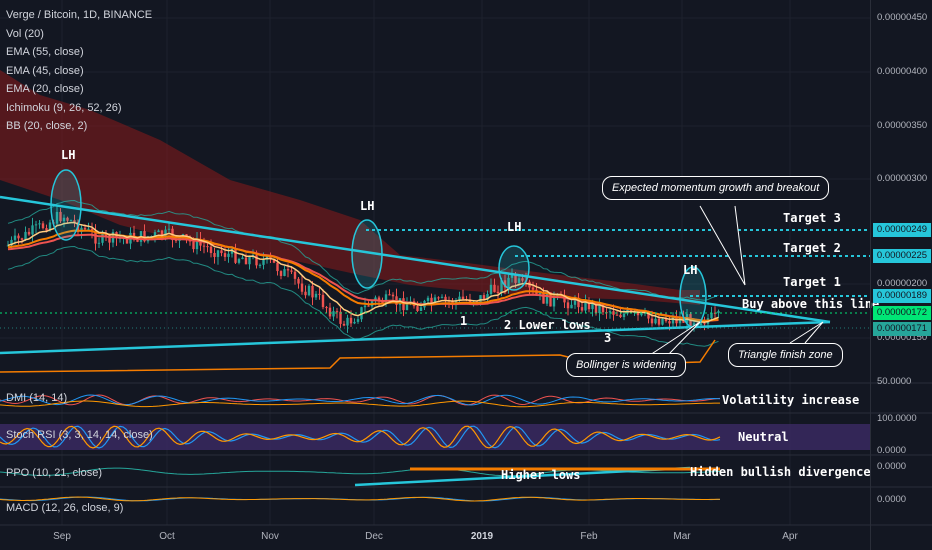 The width and height of the screenshot is (932, 550). What do you see at coordinates (626, 365) in the screenshot?
I see `bollinger-callout: Bollinger is widening` at bounding box center [626, 365].